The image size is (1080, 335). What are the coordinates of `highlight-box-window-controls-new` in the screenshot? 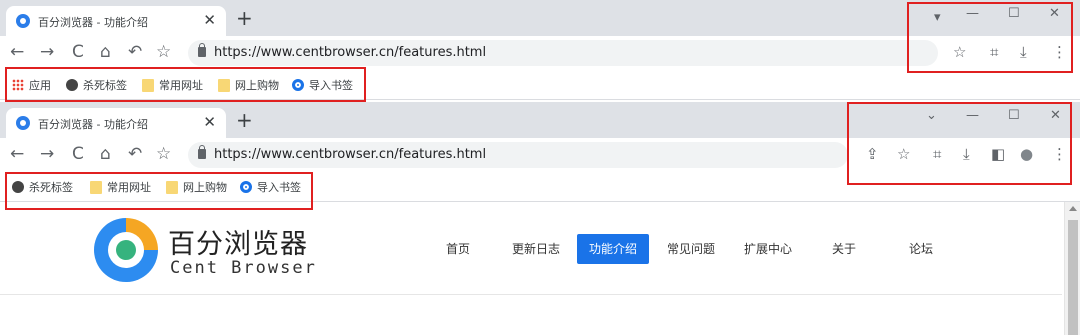 It's located at (959, 143).